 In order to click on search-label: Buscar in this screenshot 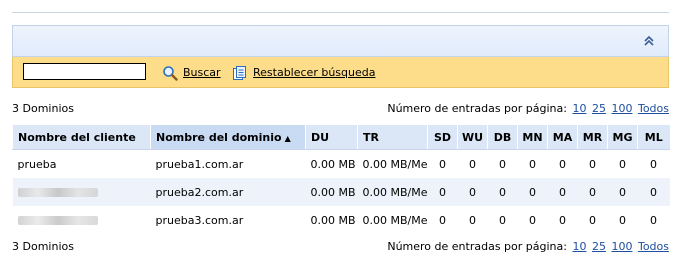, I will do `click(202, 72)`.